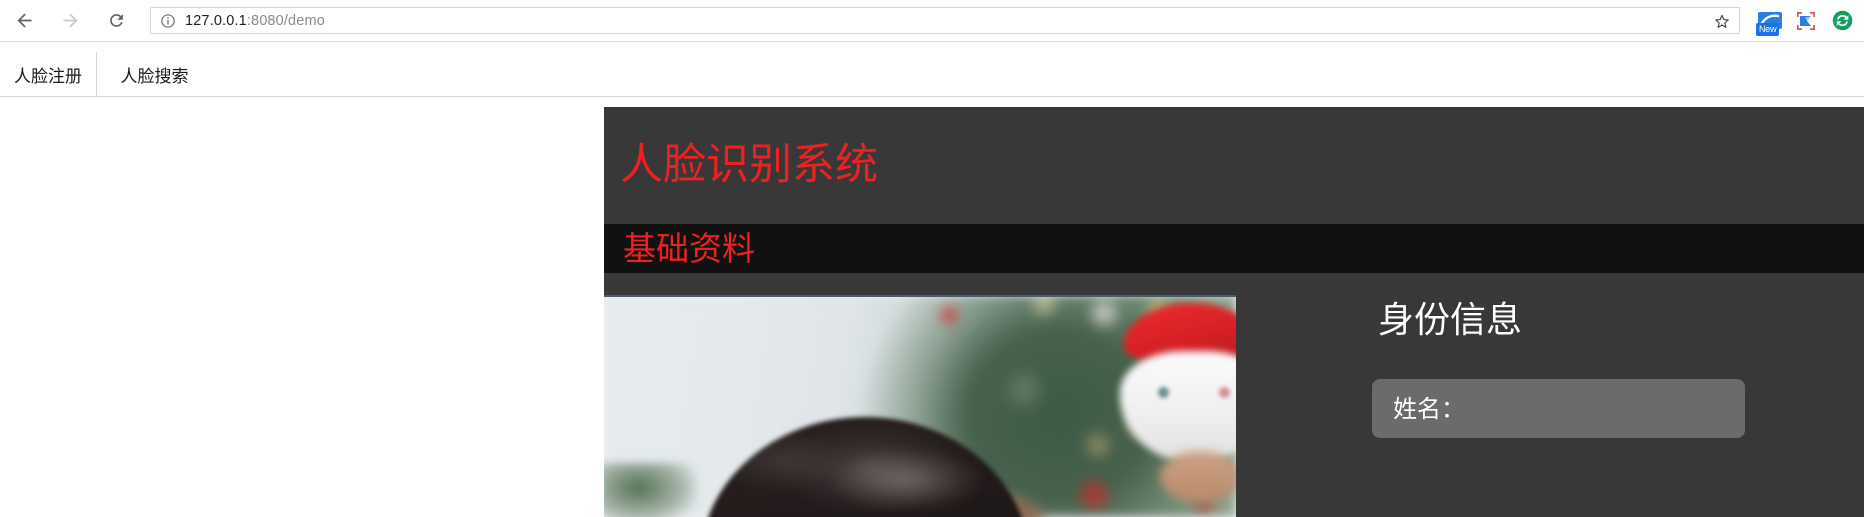  Describe the element at coordinates (932, 41) in the screenshot. I see `toolbar-separator` at that location.